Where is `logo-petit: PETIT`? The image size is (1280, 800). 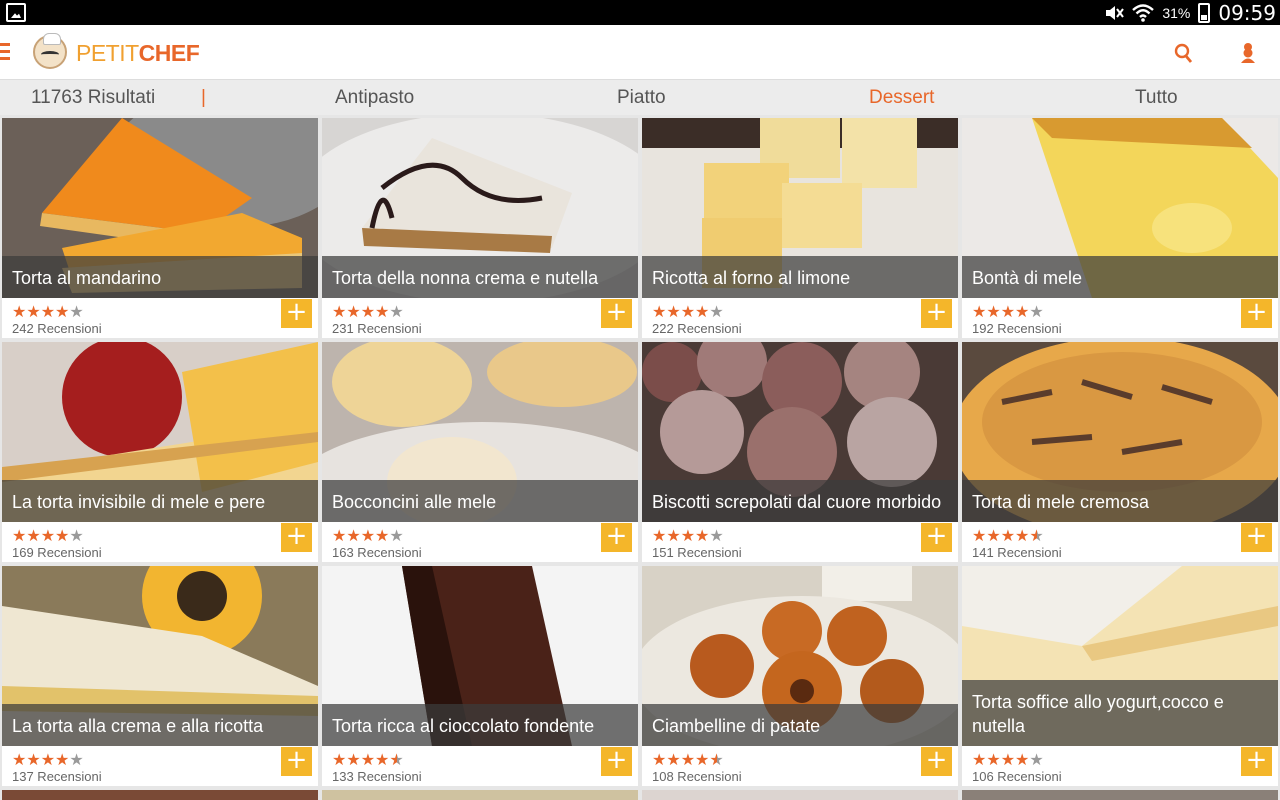 logo-petit: PETIT is located at coordinates (107, 53).